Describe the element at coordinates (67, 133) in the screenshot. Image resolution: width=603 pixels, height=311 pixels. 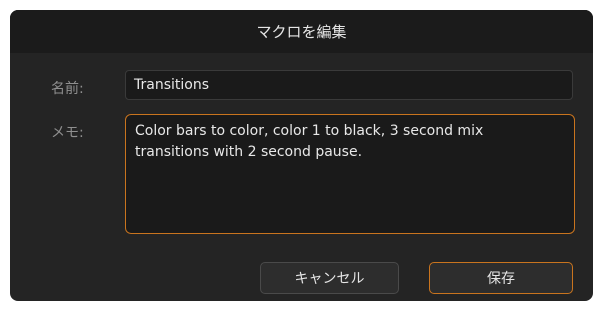
I see `memo-label: メモ:` at that location.